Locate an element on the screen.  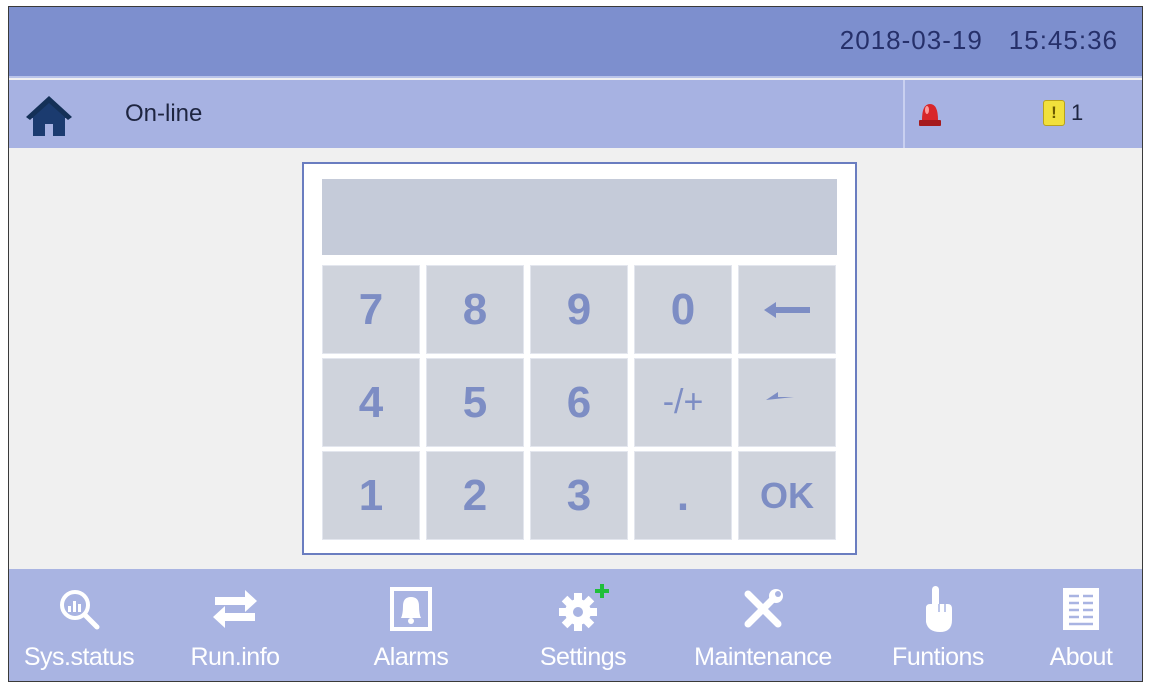
decimal-point-key: . is located at coordinates (683, 495).